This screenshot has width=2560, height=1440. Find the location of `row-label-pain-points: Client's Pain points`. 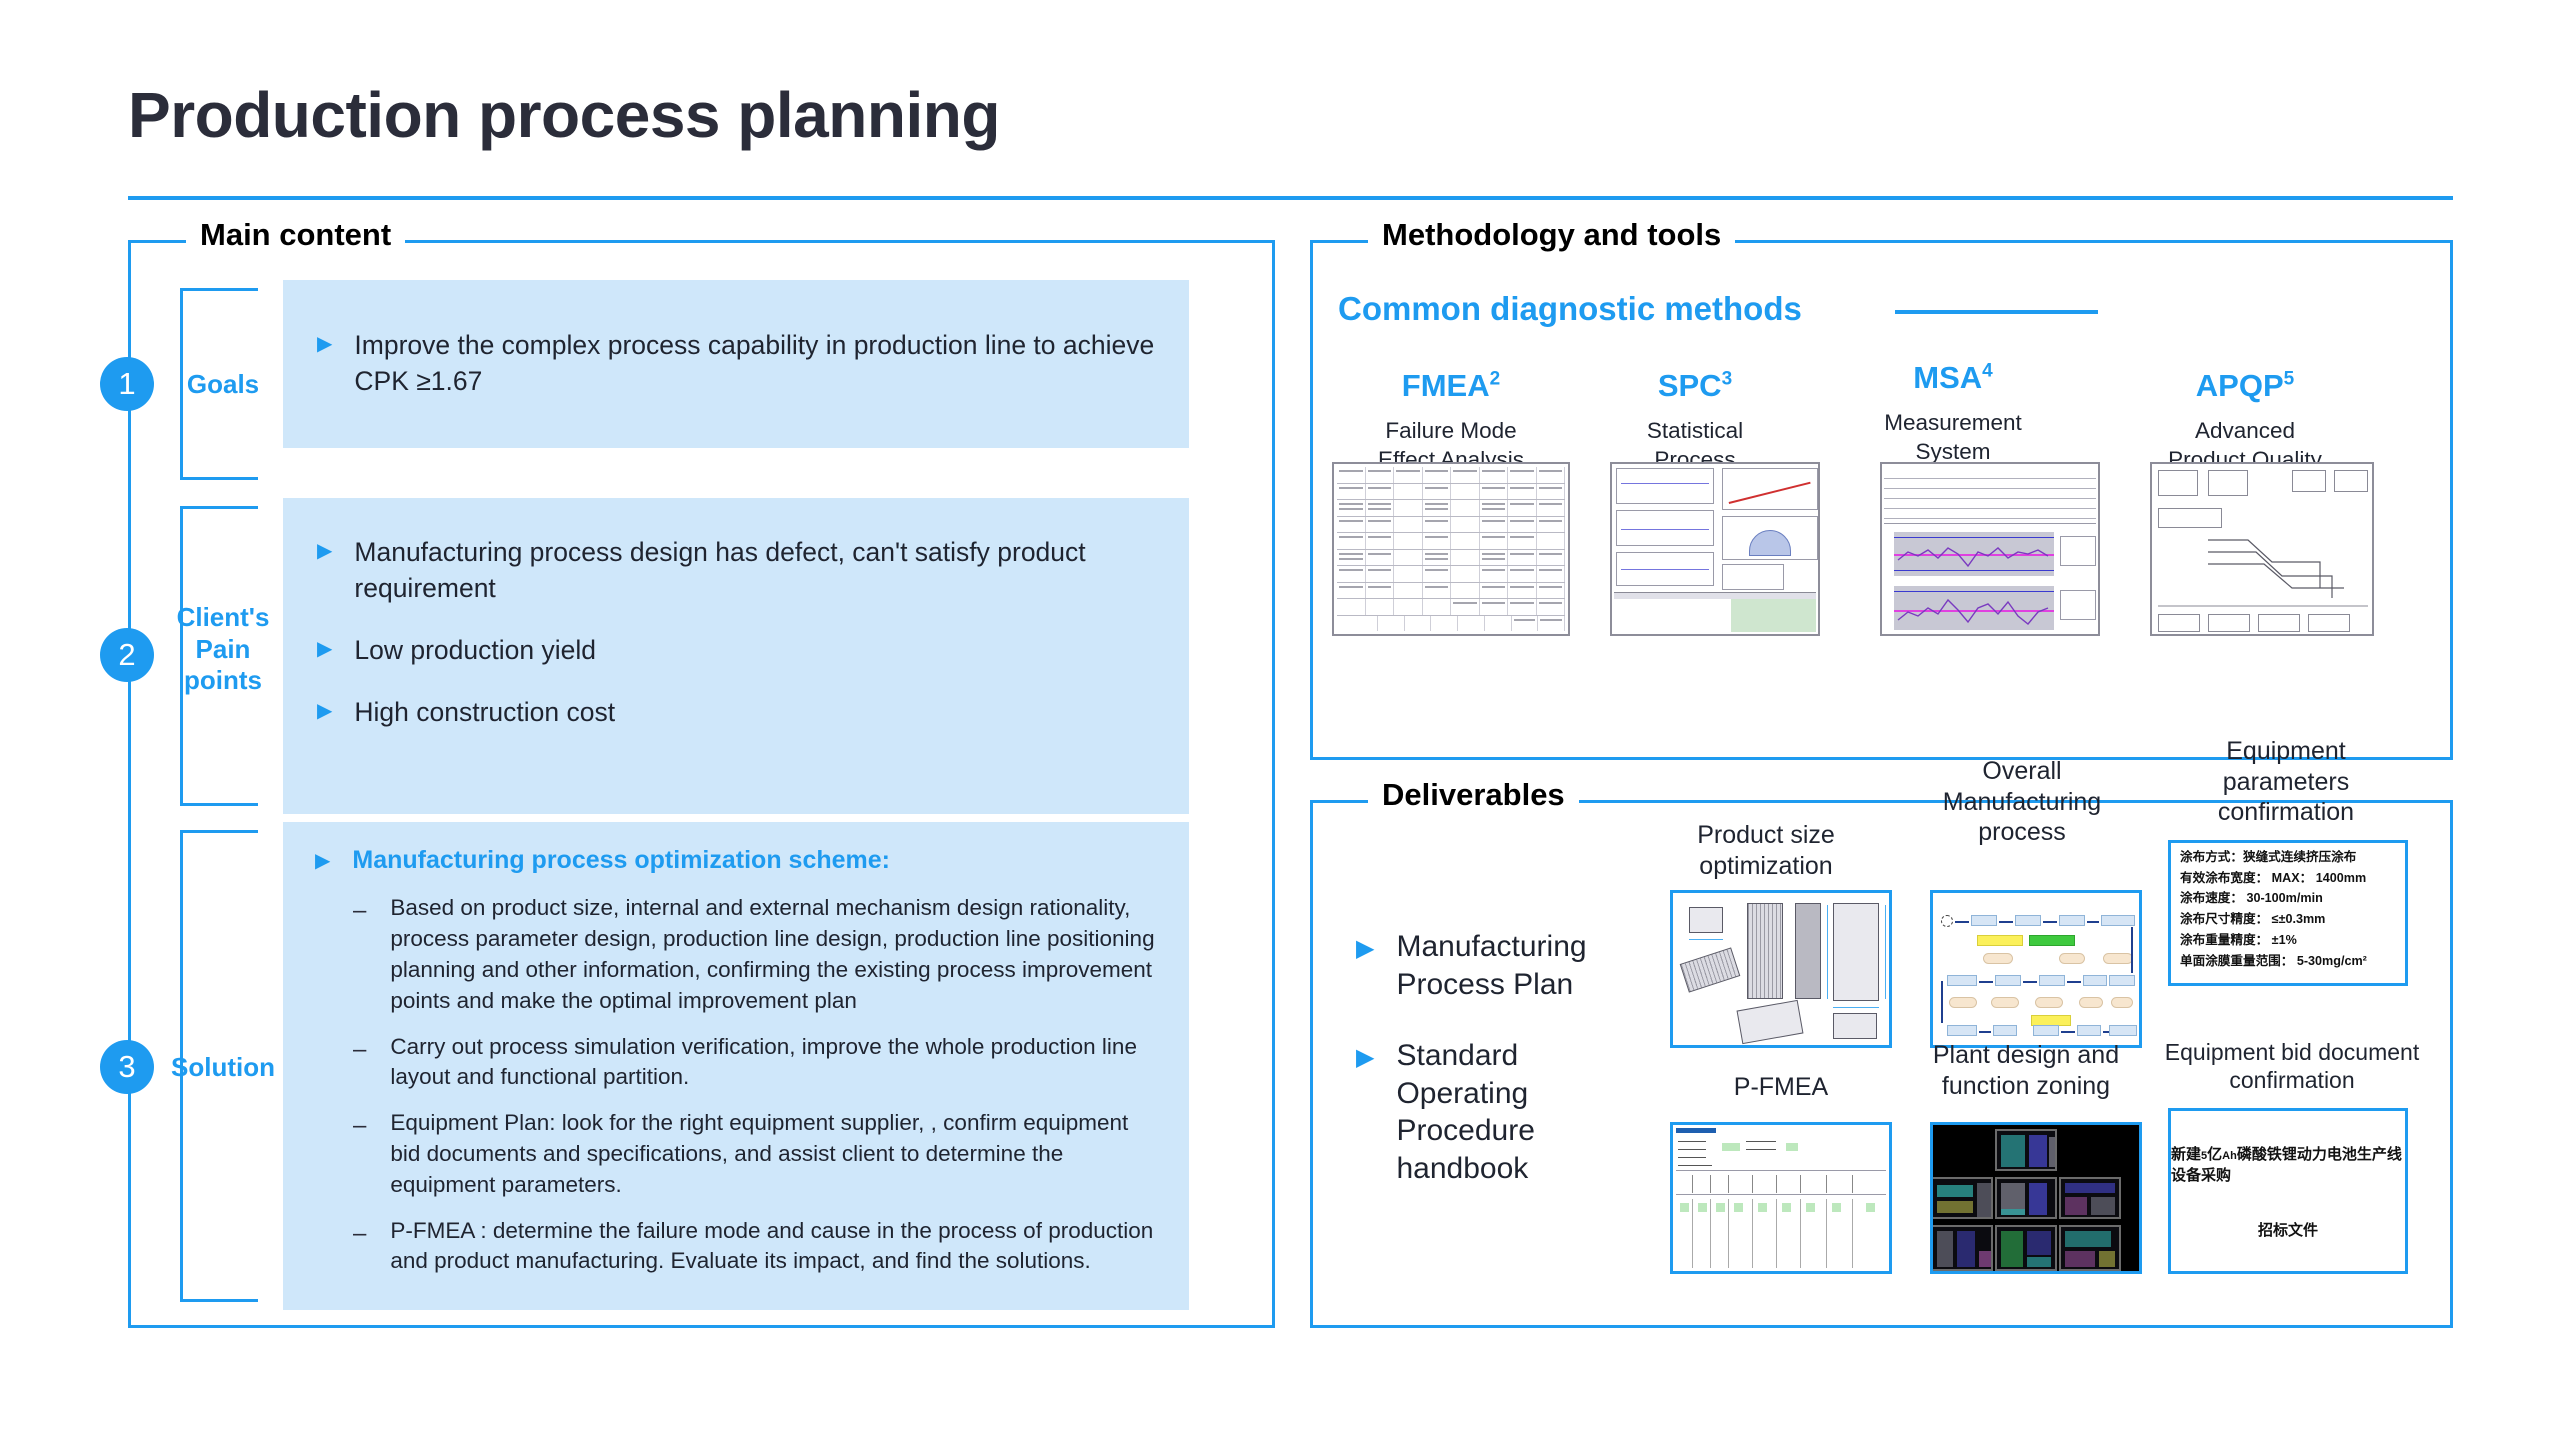

row-label-pain-points: Client's Pain points is located at coordinates (223, 649).